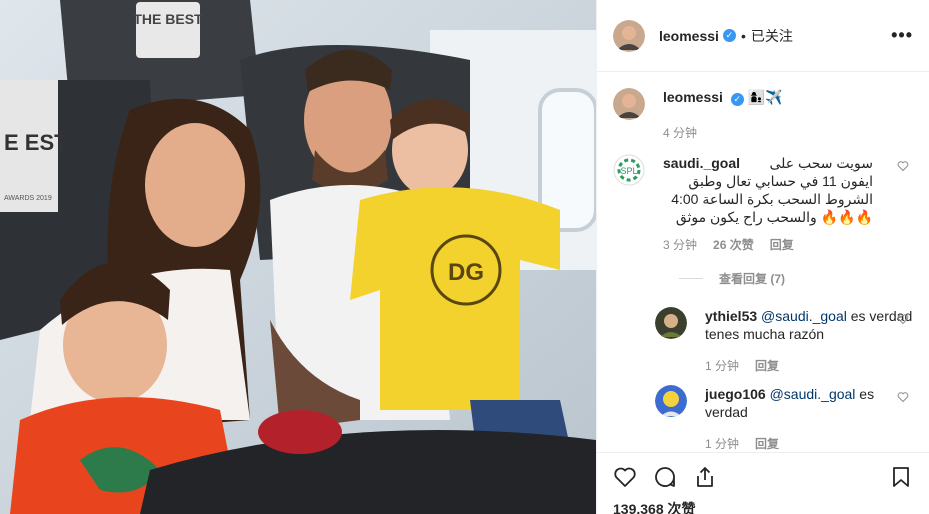  What do you see at coordinates (903, 166) in the screenshot?
I see `comment-like-icon` at bounding box center [903, 166].